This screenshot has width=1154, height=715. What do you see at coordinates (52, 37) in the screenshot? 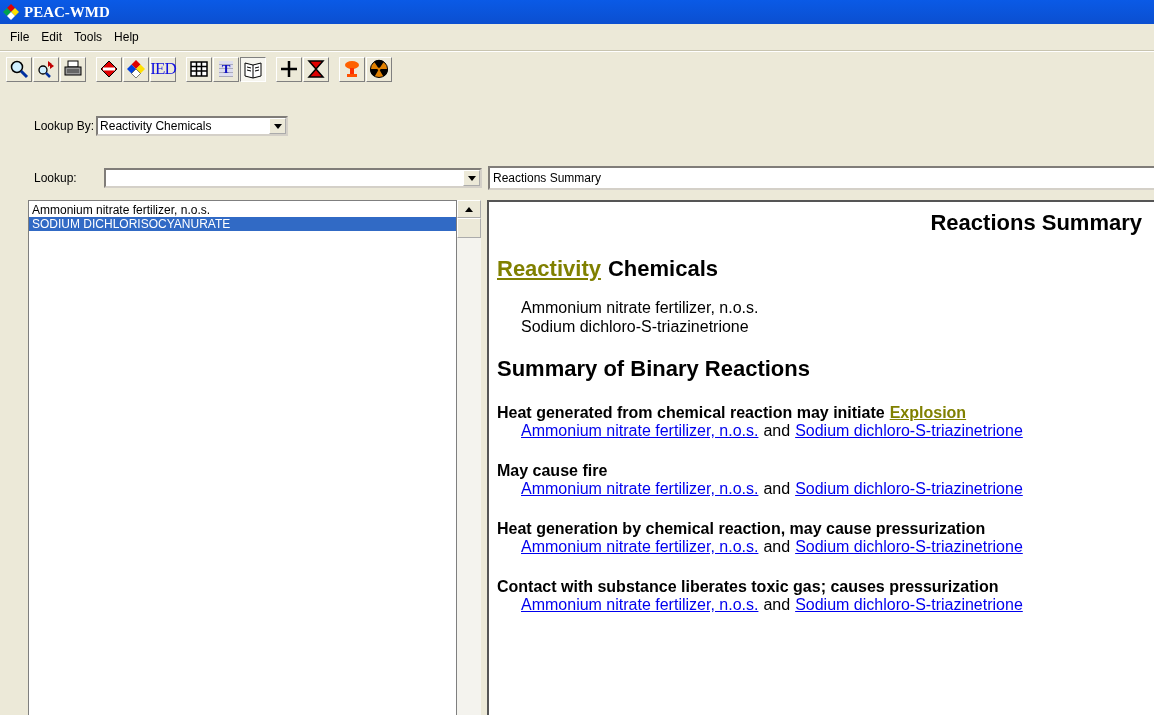
I see `menu-item: Edit` at bounding box center [52, 37].